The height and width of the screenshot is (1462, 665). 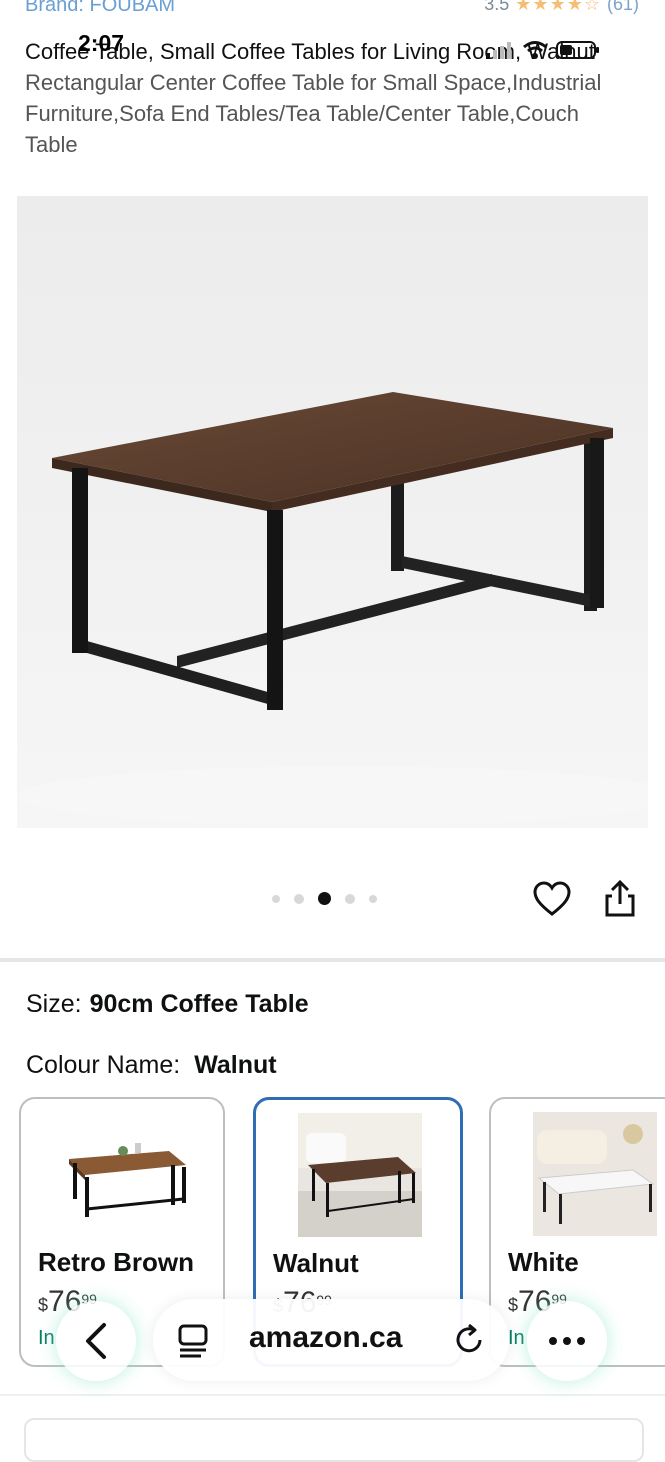 I want to click on gallery-indicator, so click(x=324, y=898).